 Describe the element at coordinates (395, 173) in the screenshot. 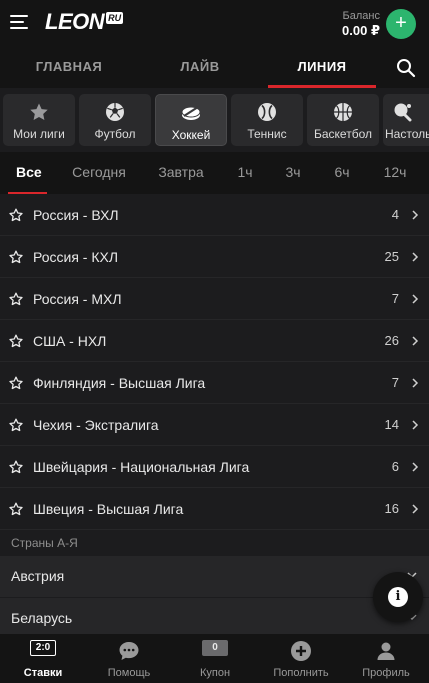

I see `period-12h: 12ч` at that location.